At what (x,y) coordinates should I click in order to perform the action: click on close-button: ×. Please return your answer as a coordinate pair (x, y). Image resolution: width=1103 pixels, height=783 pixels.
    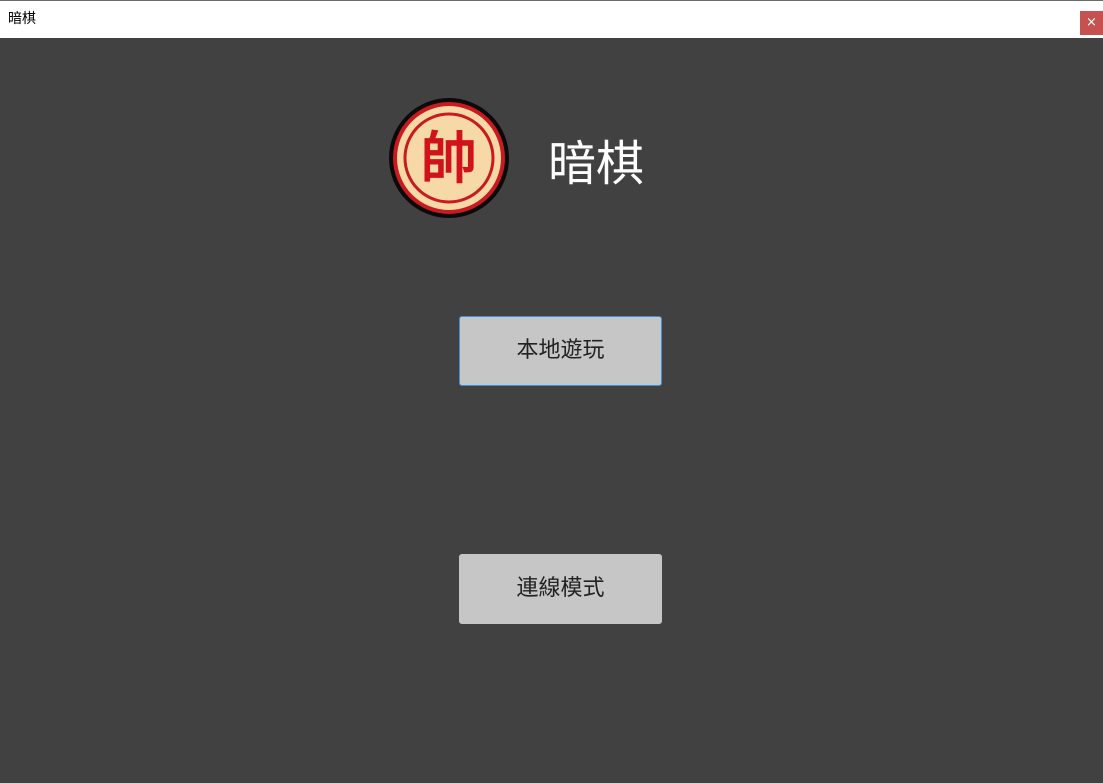
    Looking at the image, I should click on (1091, 23).